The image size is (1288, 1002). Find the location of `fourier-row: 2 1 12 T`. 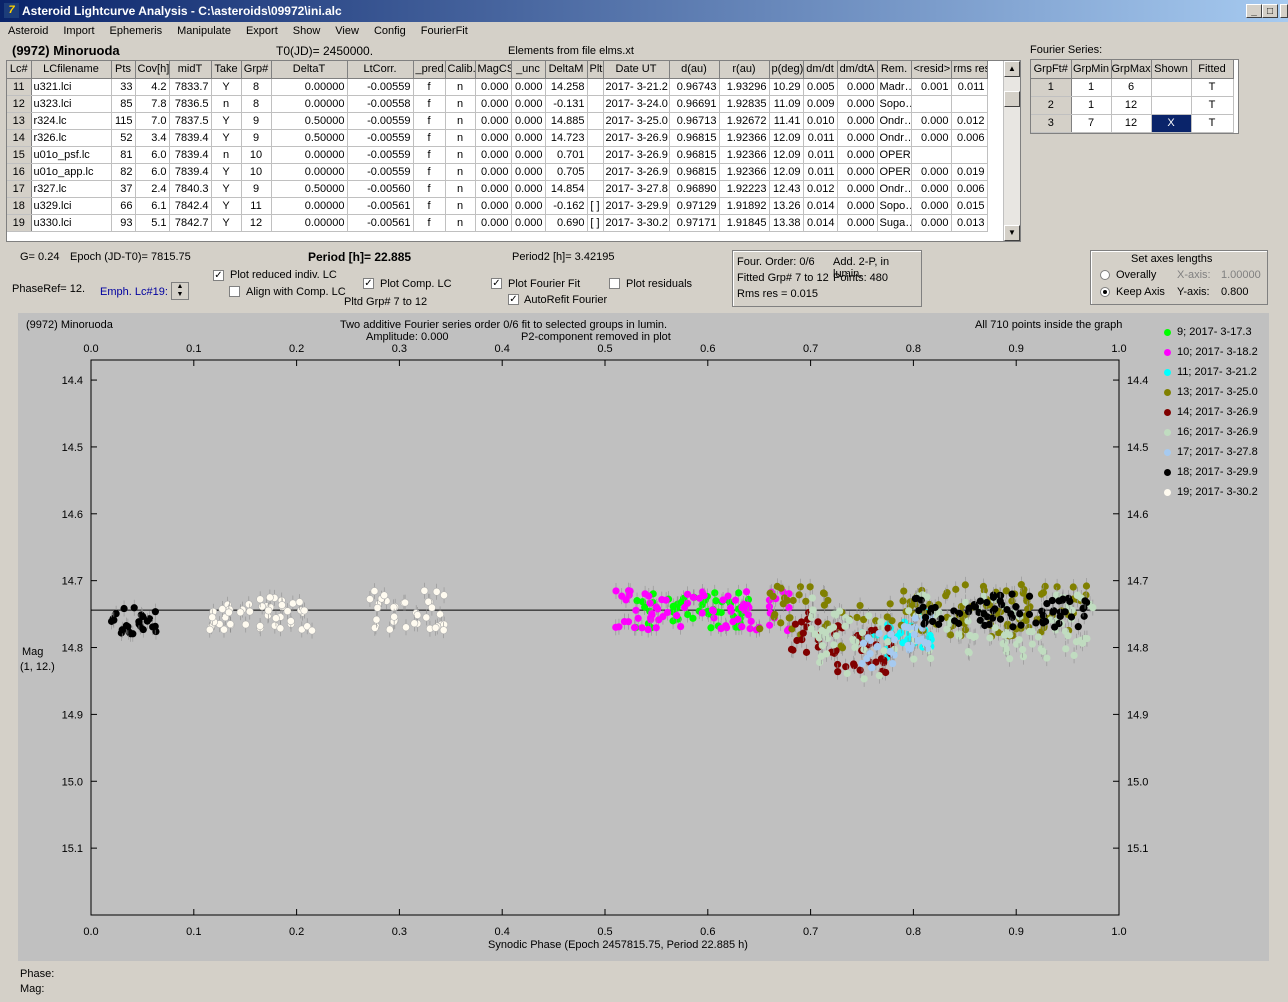

fourier-row: 2 1 12 T is located at coordinates (1132, 105).